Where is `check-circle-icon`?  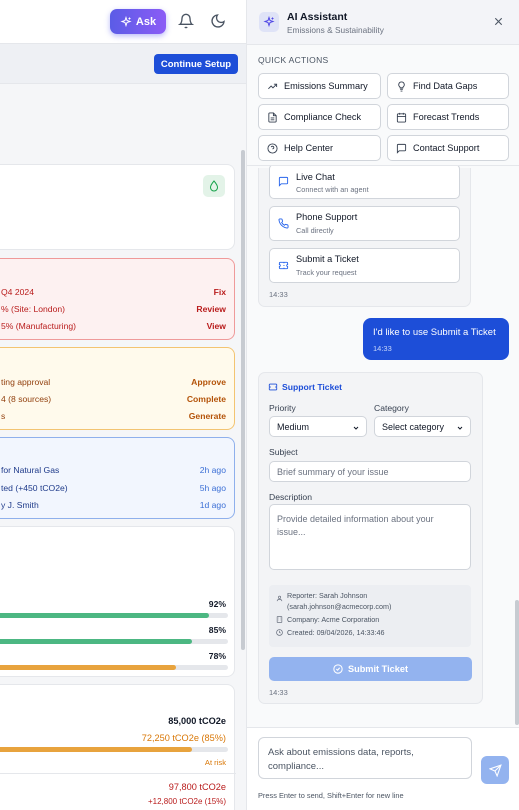 check-circle-icon is located at coordinates (338, 669).